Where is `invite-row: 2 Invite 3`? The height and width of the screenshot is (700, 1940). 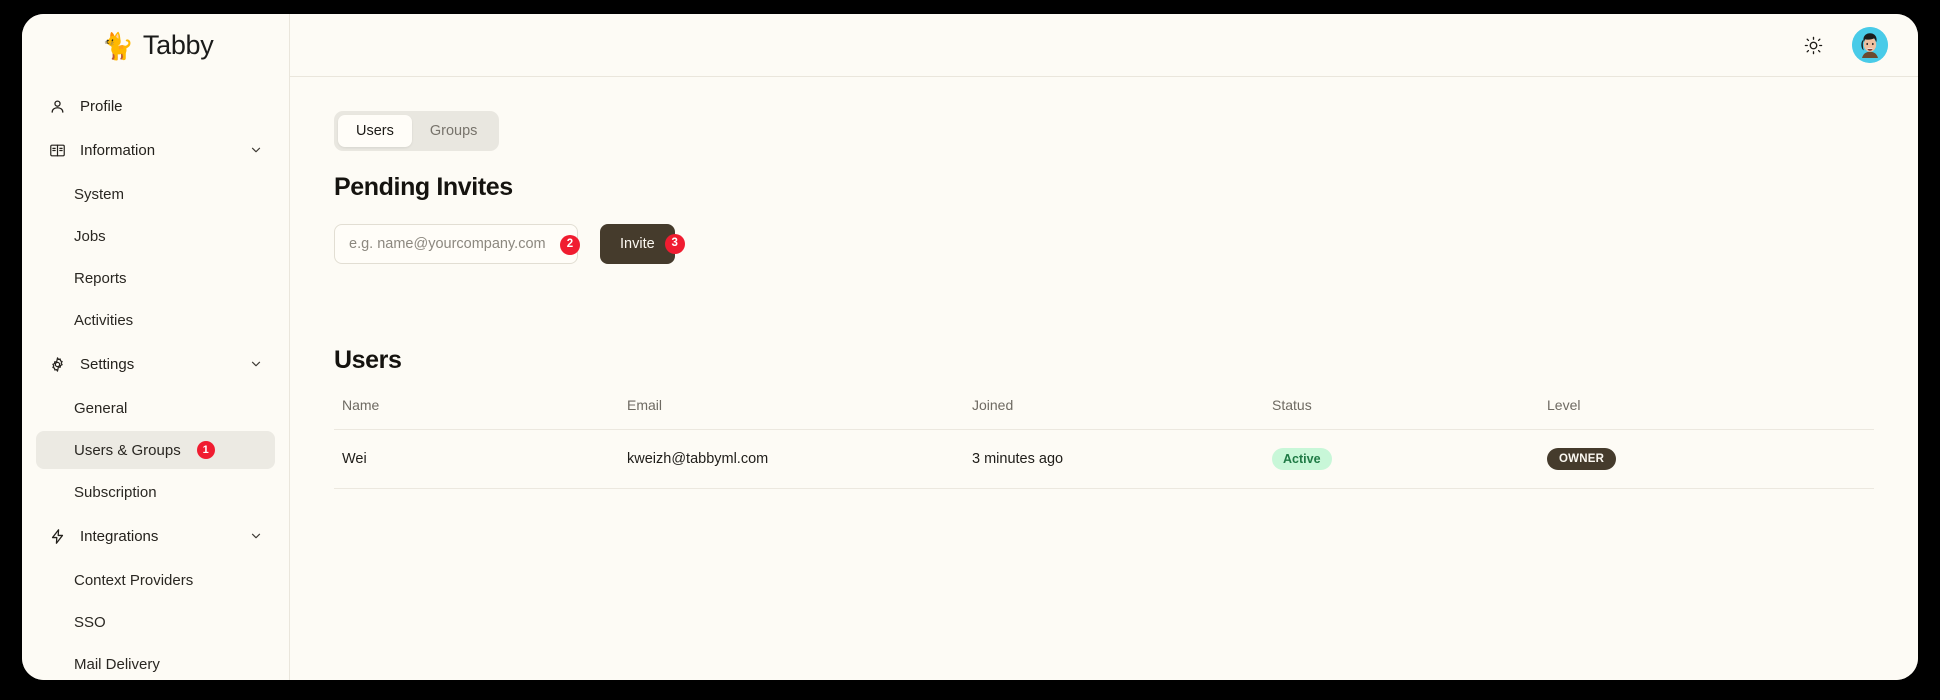
invite-row: 2 Invite 3 is located at coordinates (1104, 244).